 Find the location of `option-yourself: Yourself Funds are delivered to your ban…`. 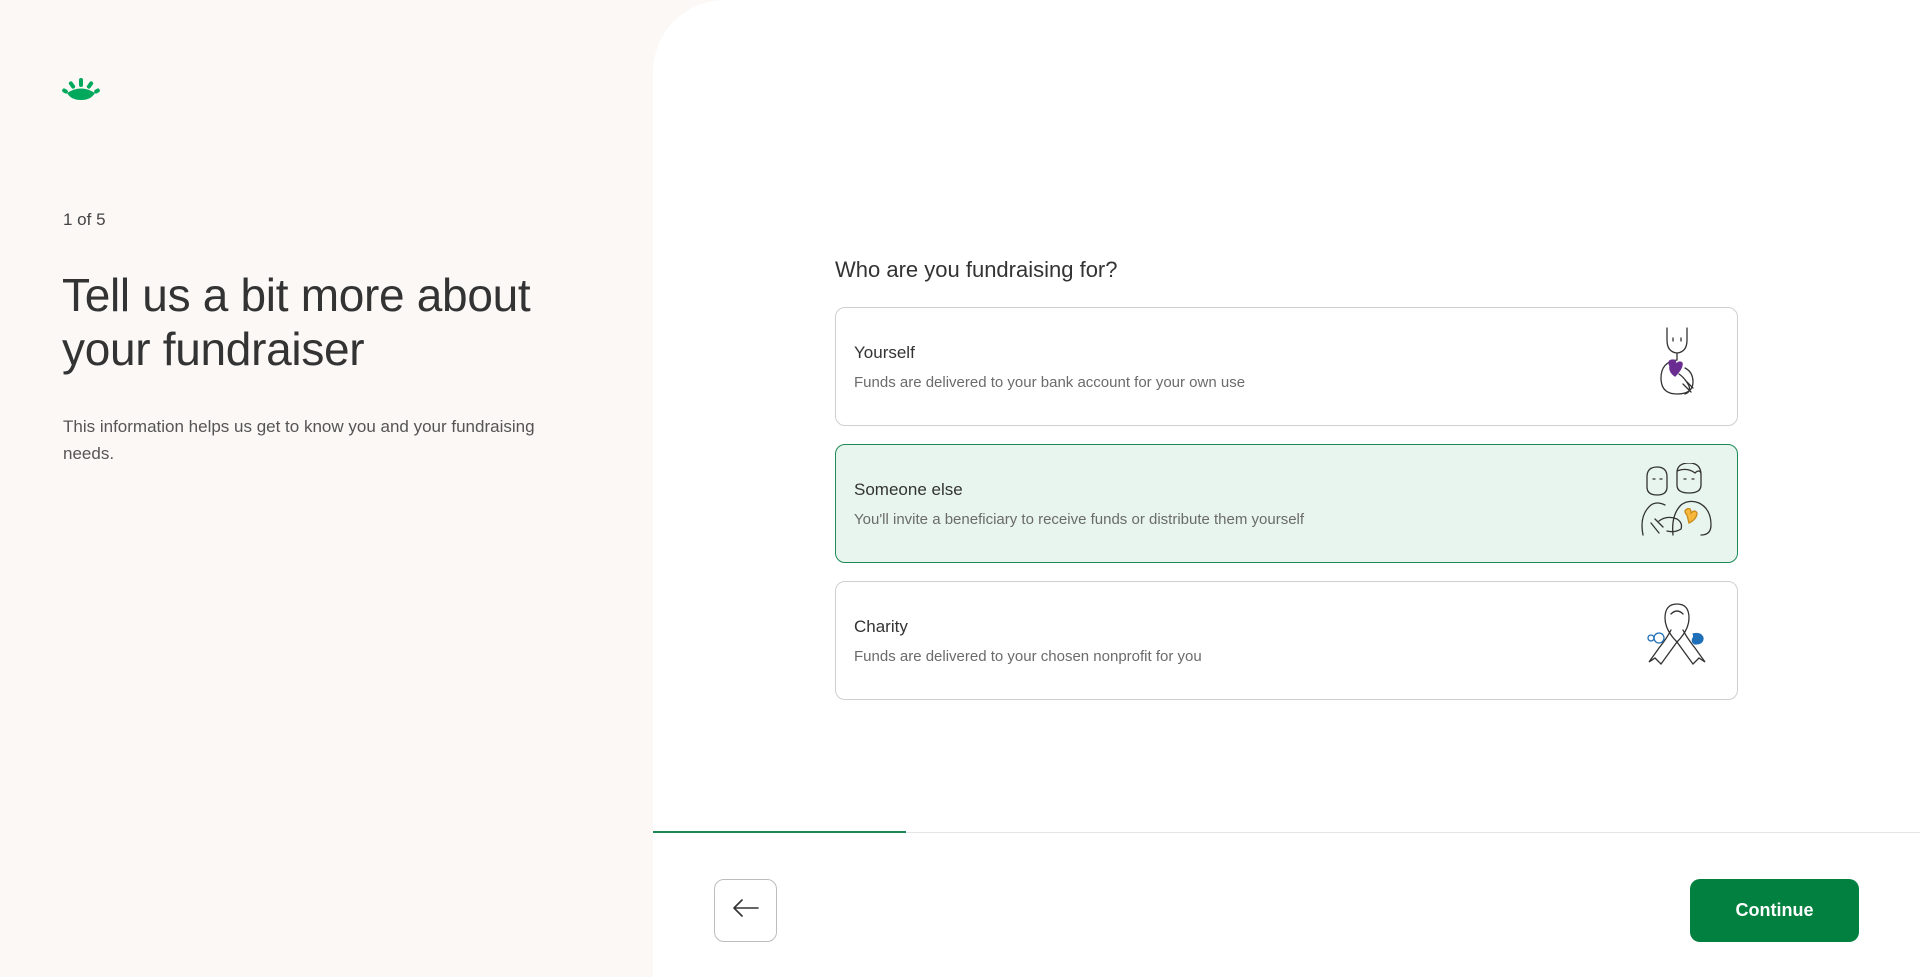

option-yourself: Yourself Funds are delivered to your ban… is located at coordinates (1286, 366).